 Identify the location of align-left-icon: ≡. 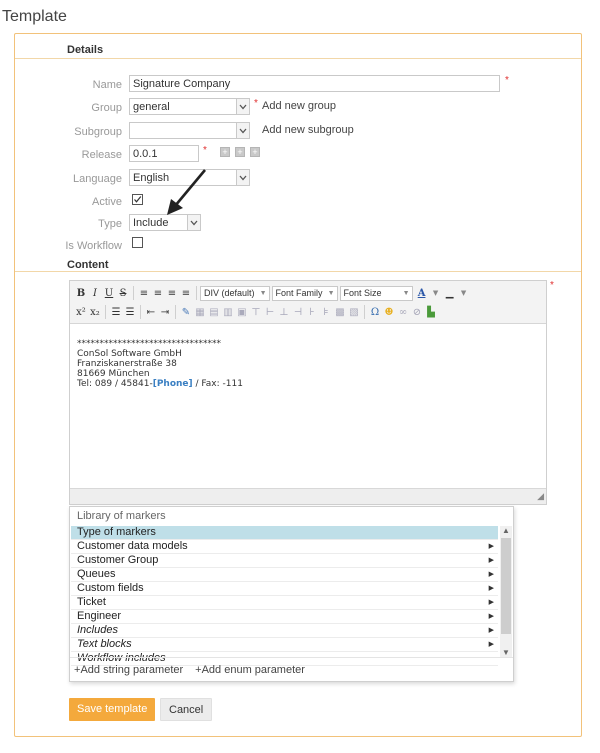
(144, 293).